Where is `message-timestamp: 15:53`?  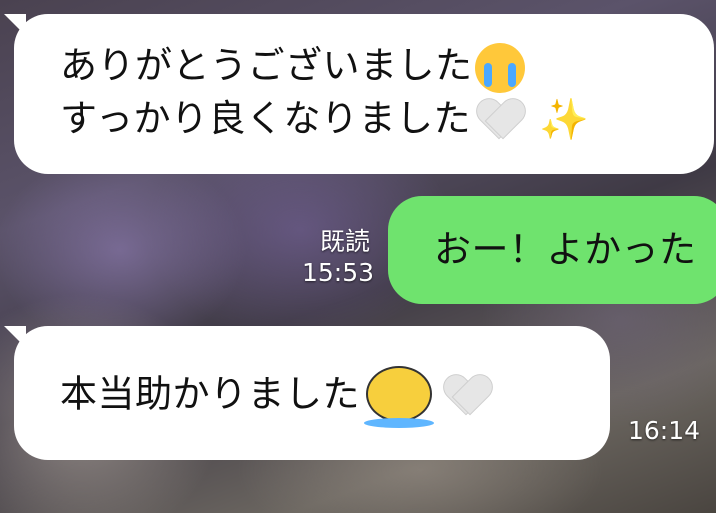
message-timestamp: 15:53 is located at coordinates (337, 272).